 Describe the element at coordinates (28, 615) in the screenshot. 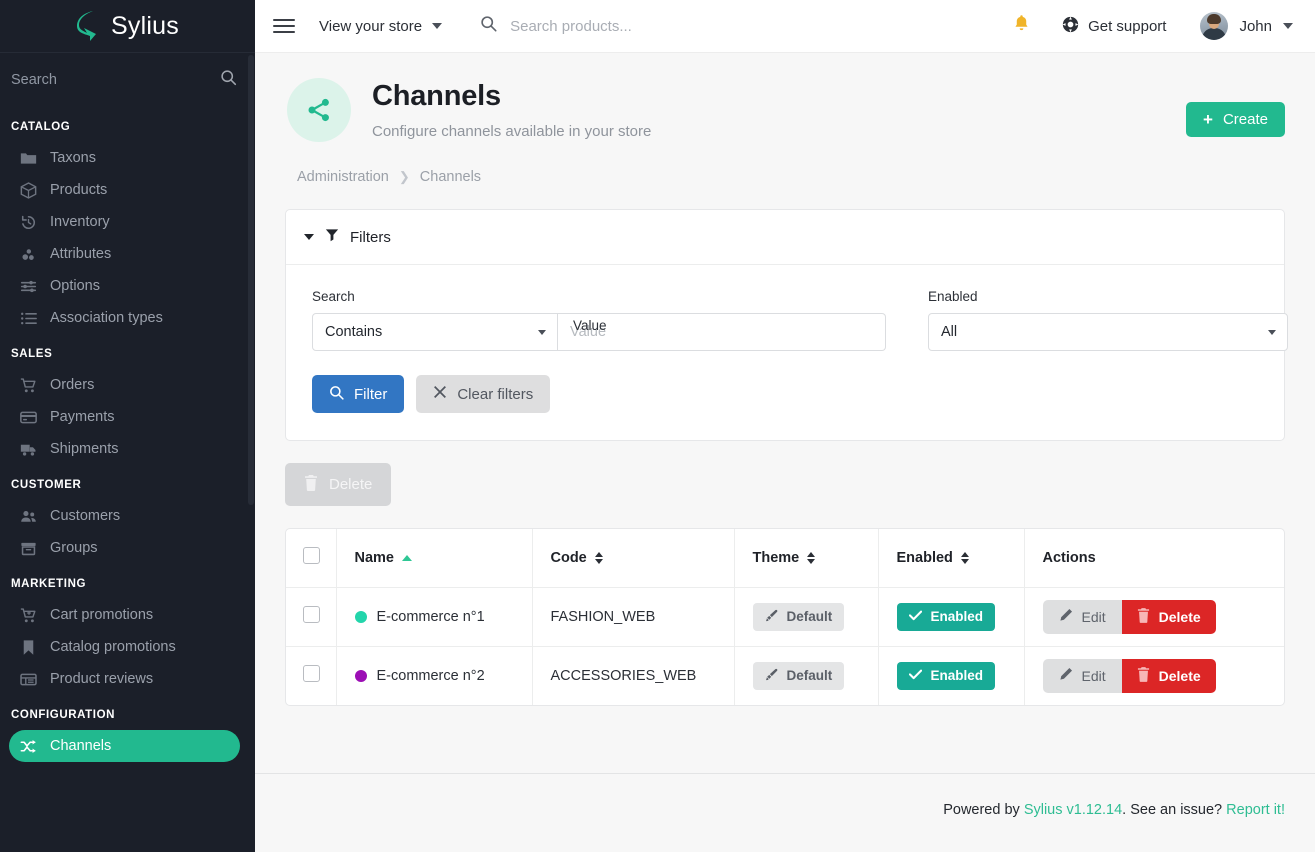

I see `cart-plus-icon` at that location.